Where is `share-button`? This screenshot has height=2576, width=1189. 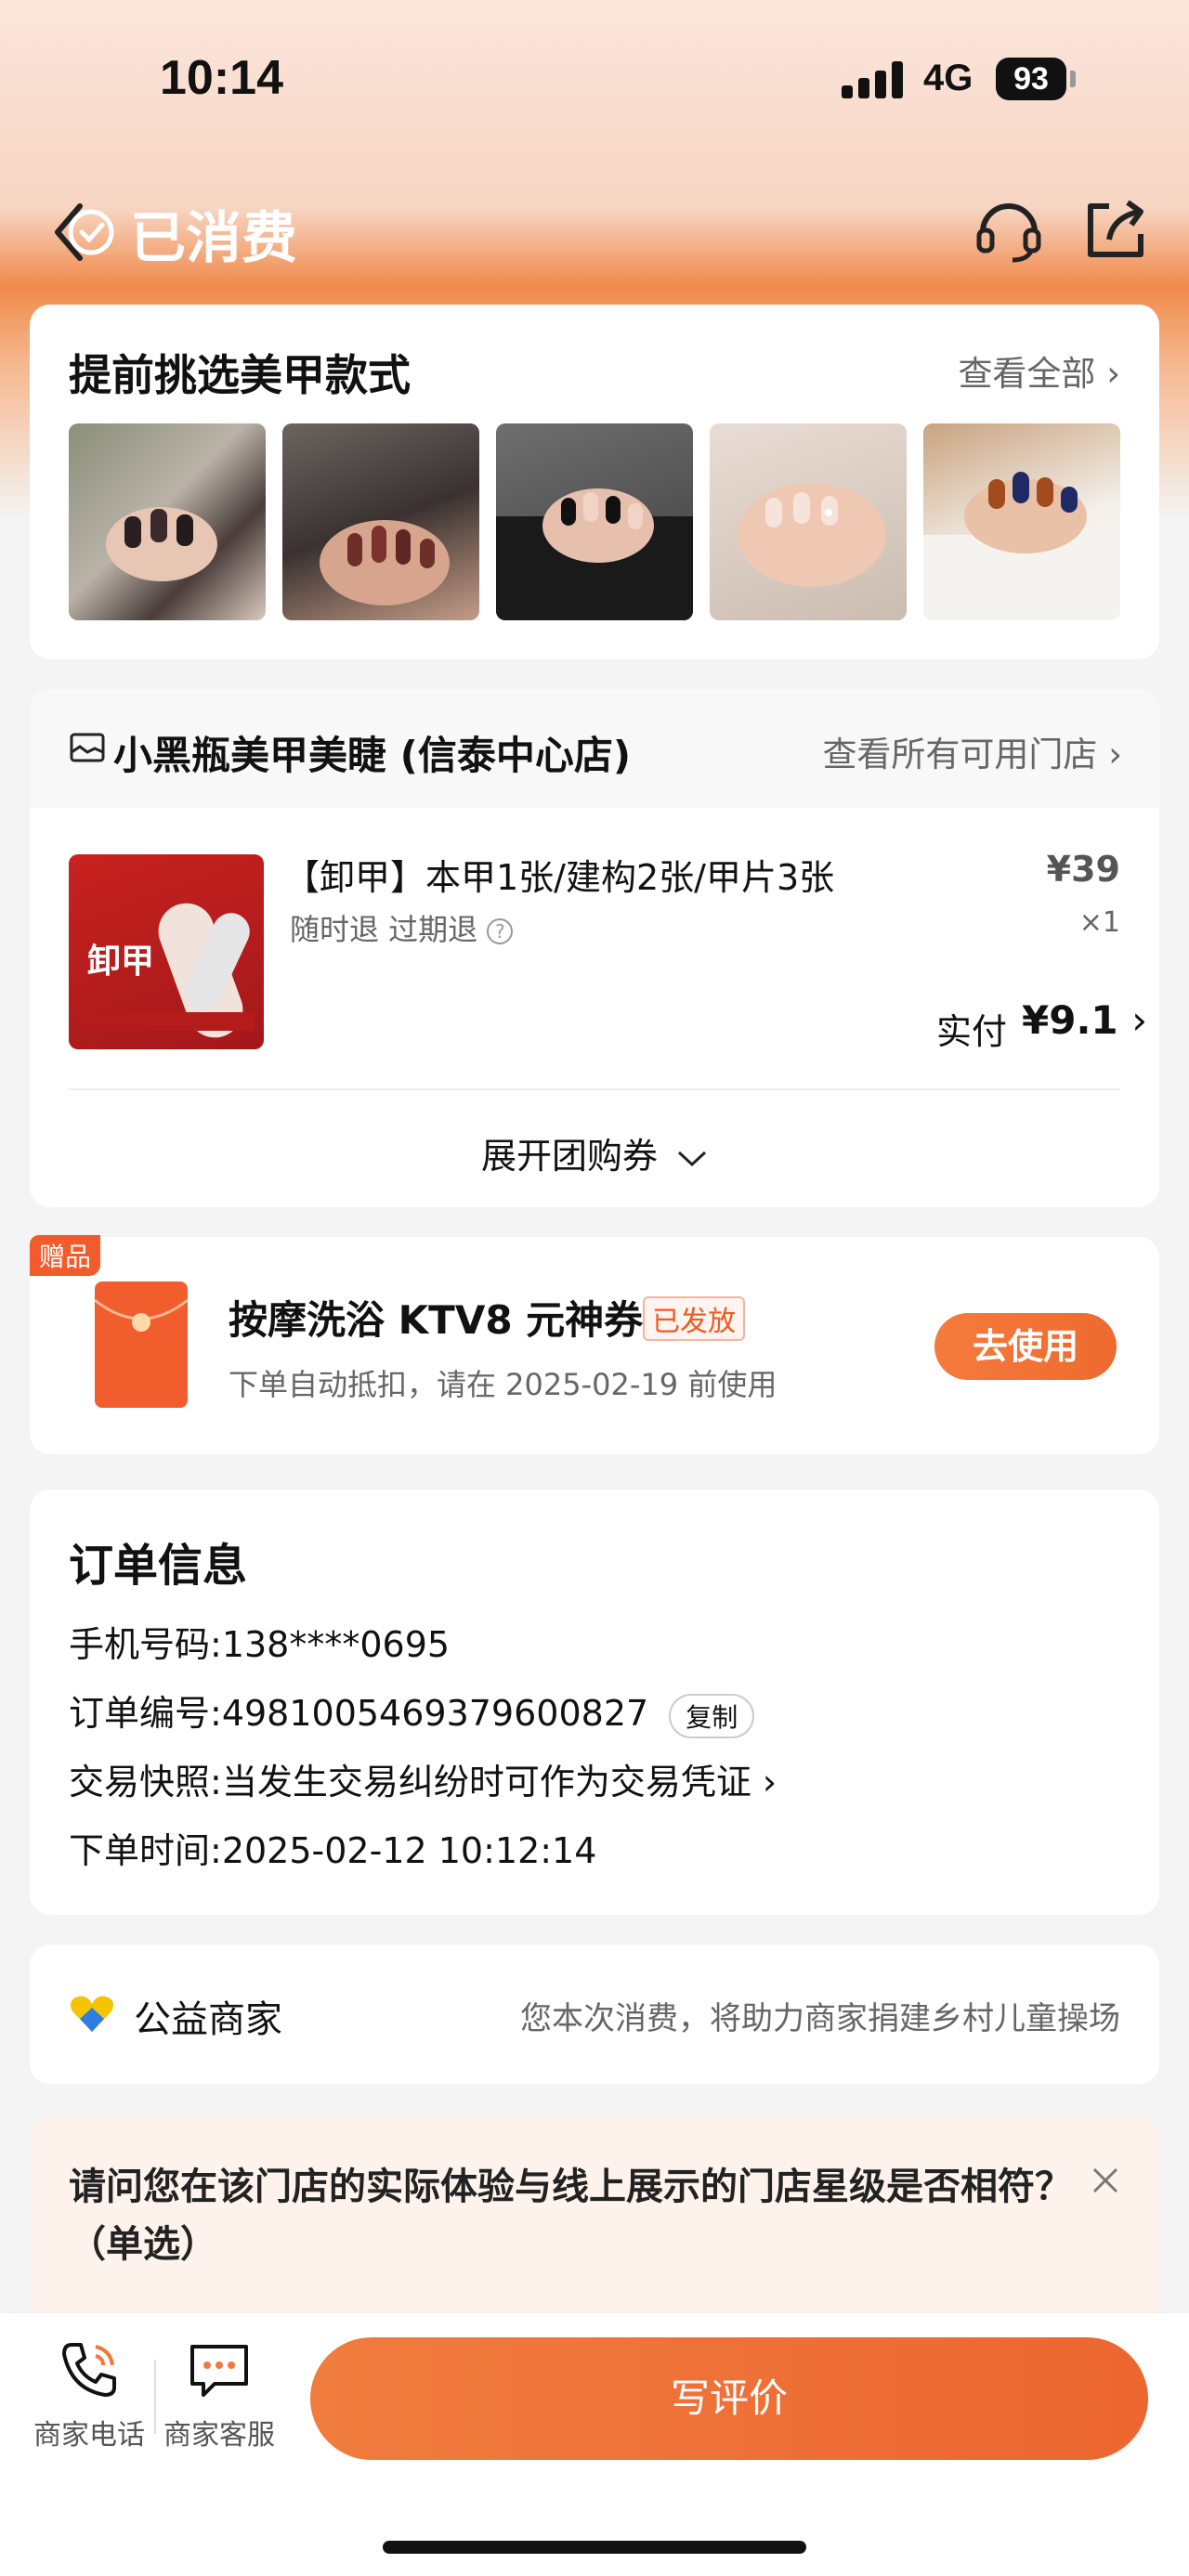 share-button is located at coordinates (1116, 228).